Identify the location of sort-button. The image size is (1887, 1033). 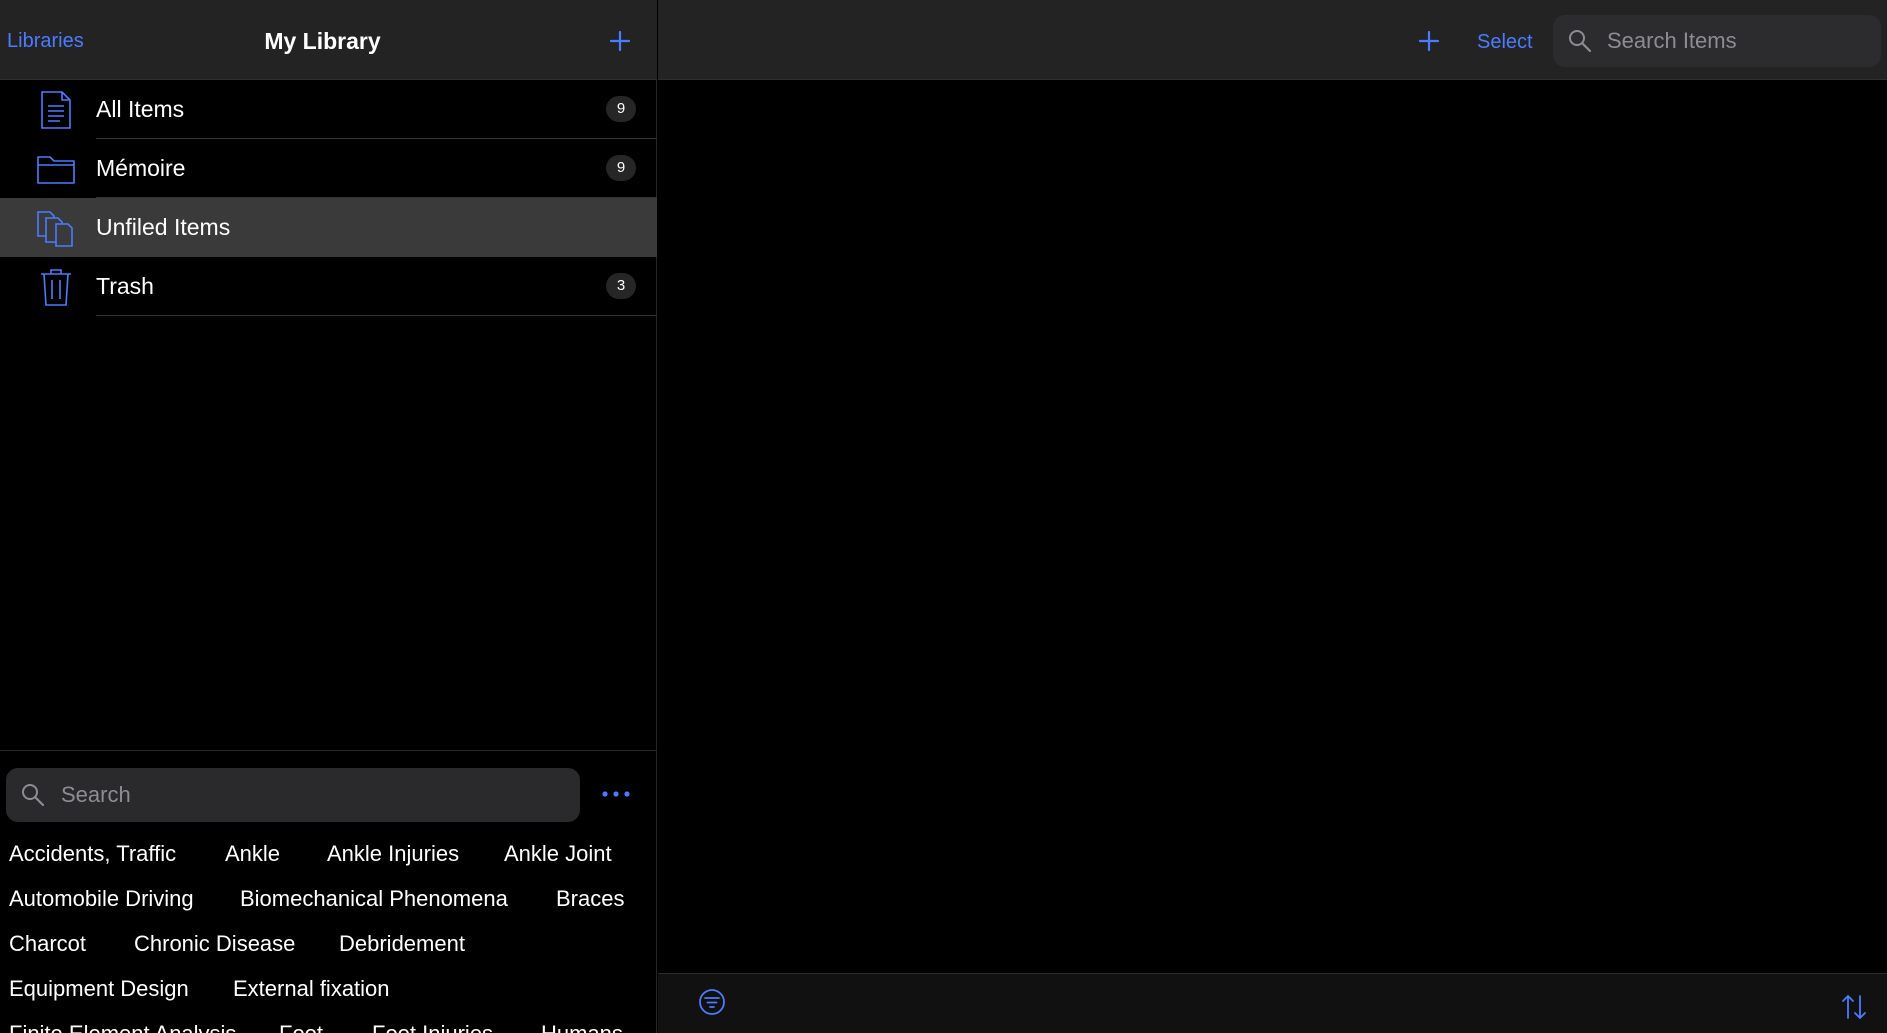
(1854, 1007).